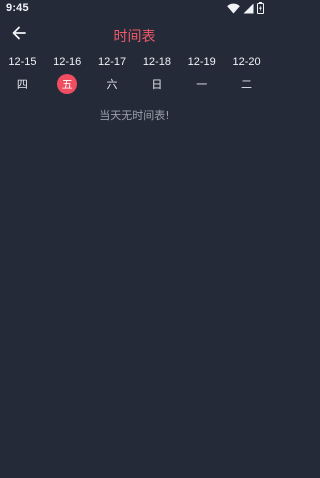 The width and height of the screenshot is (320, 478). What do you see at coordinates (67, 84) in the screenshot?
I see `day-weekday: 五` at bounding box center [67, 84].